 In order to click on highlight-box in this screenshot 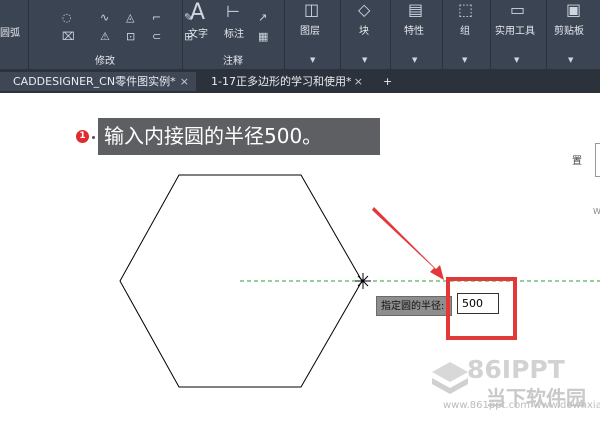, I will do `click(481, 308)`.